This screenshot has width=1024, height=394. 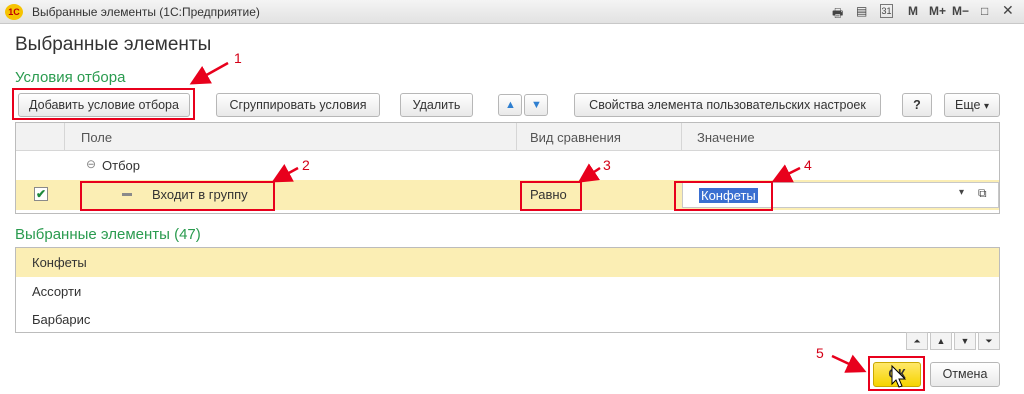 I want to click on list-item: Барбарис, so click(x=507, y=319).